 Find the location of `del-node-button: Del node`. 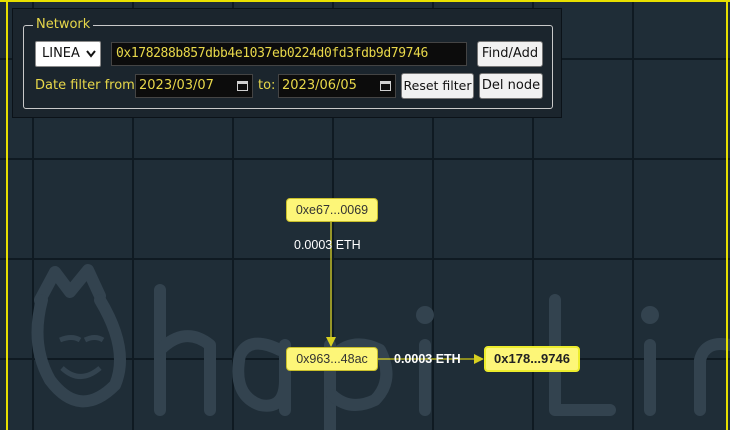

del-node-button: Del node is located at coordinates (511, 86).